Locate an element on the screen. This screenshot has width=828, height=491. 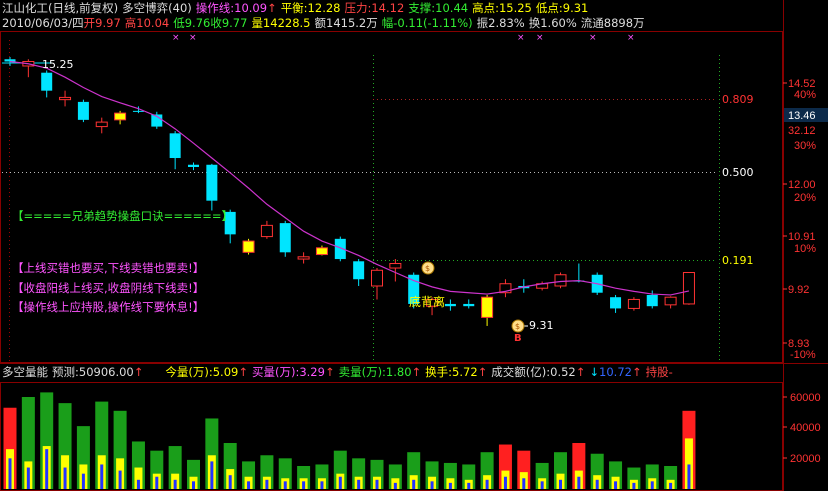
volume-indicator-name: 多空量能 is located at coordinates (25, 372).